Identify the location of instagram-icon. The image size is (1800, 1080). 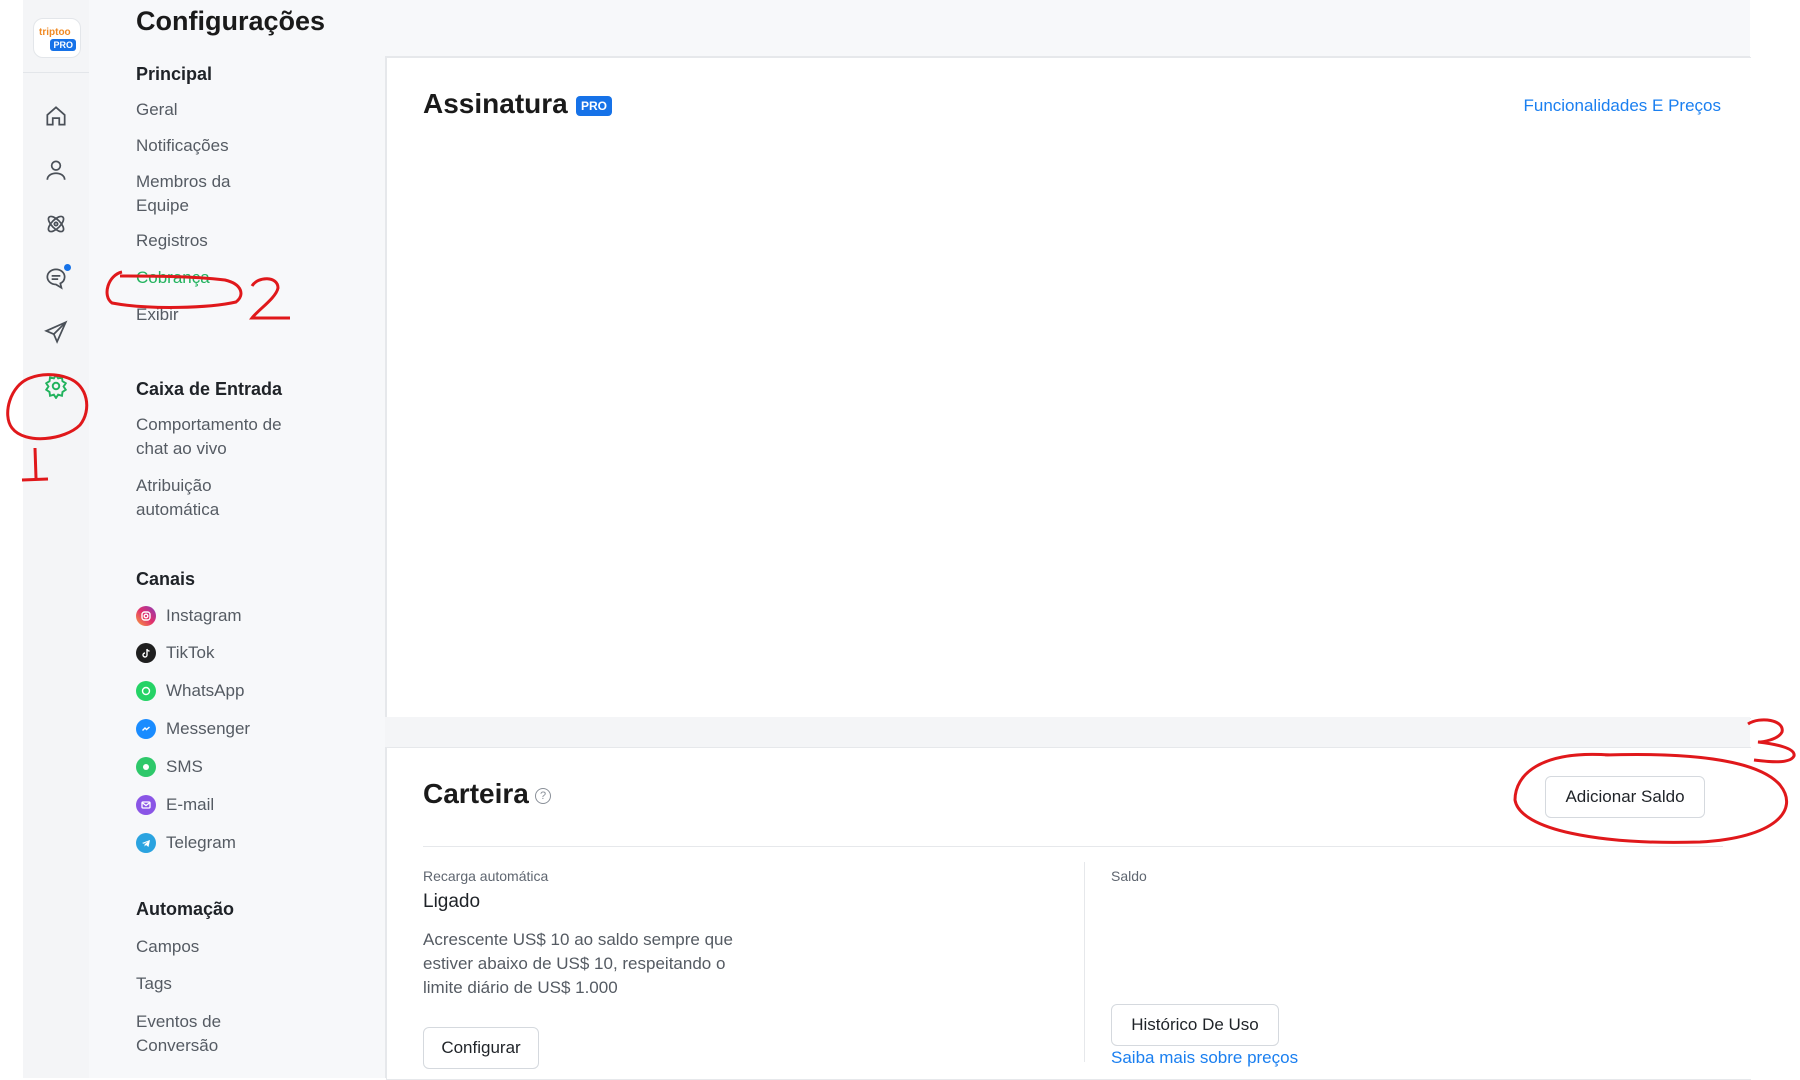
(146, 616).